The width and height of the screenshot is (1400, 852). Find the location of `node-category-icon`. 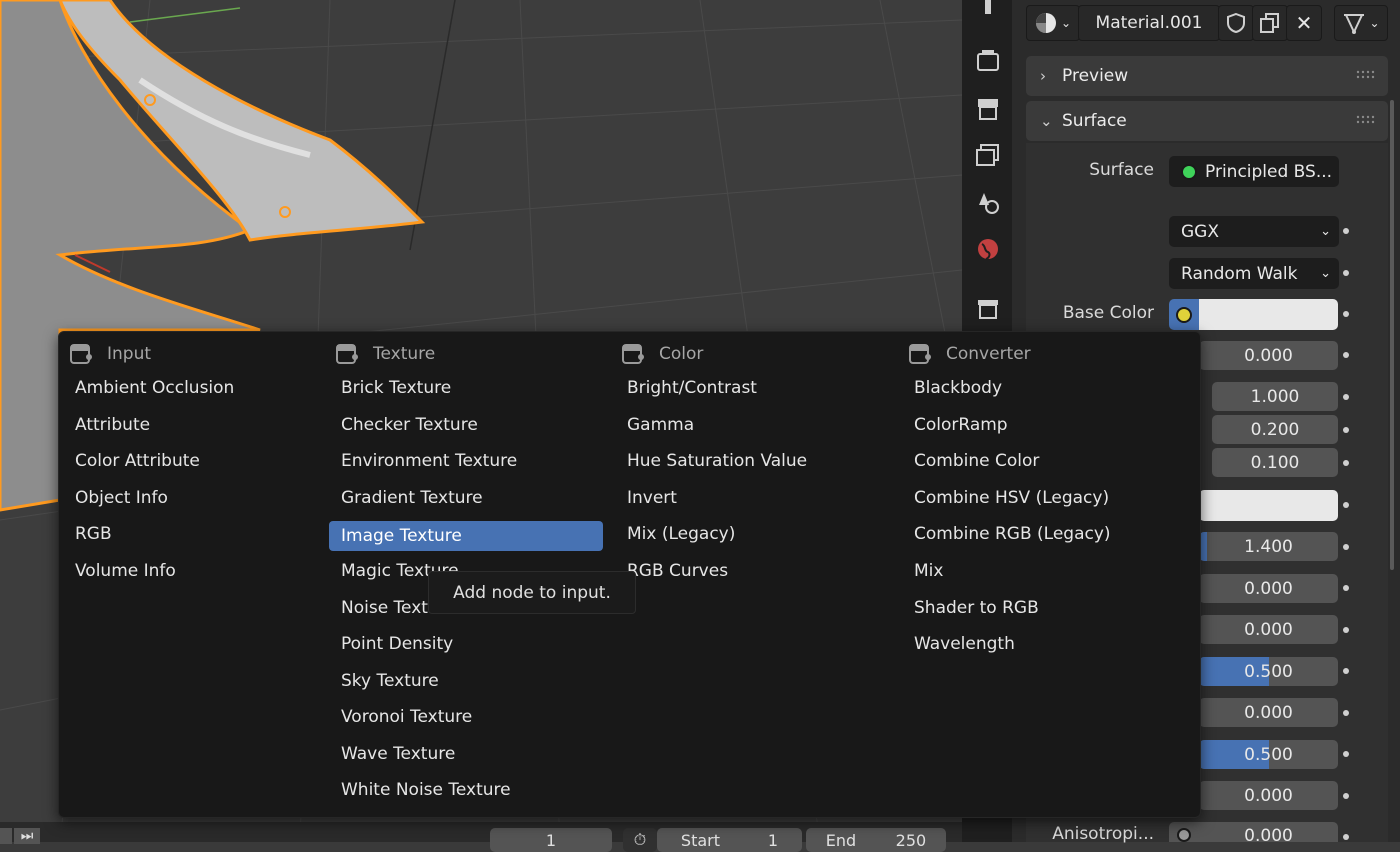

node-category-icon is located at coordinates (633, 354).